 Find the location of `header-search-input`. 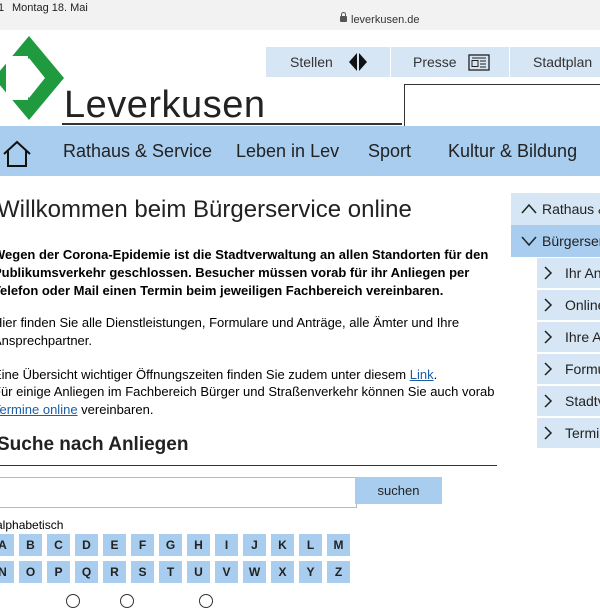

header-search-input is located at coordinates (502, 106).